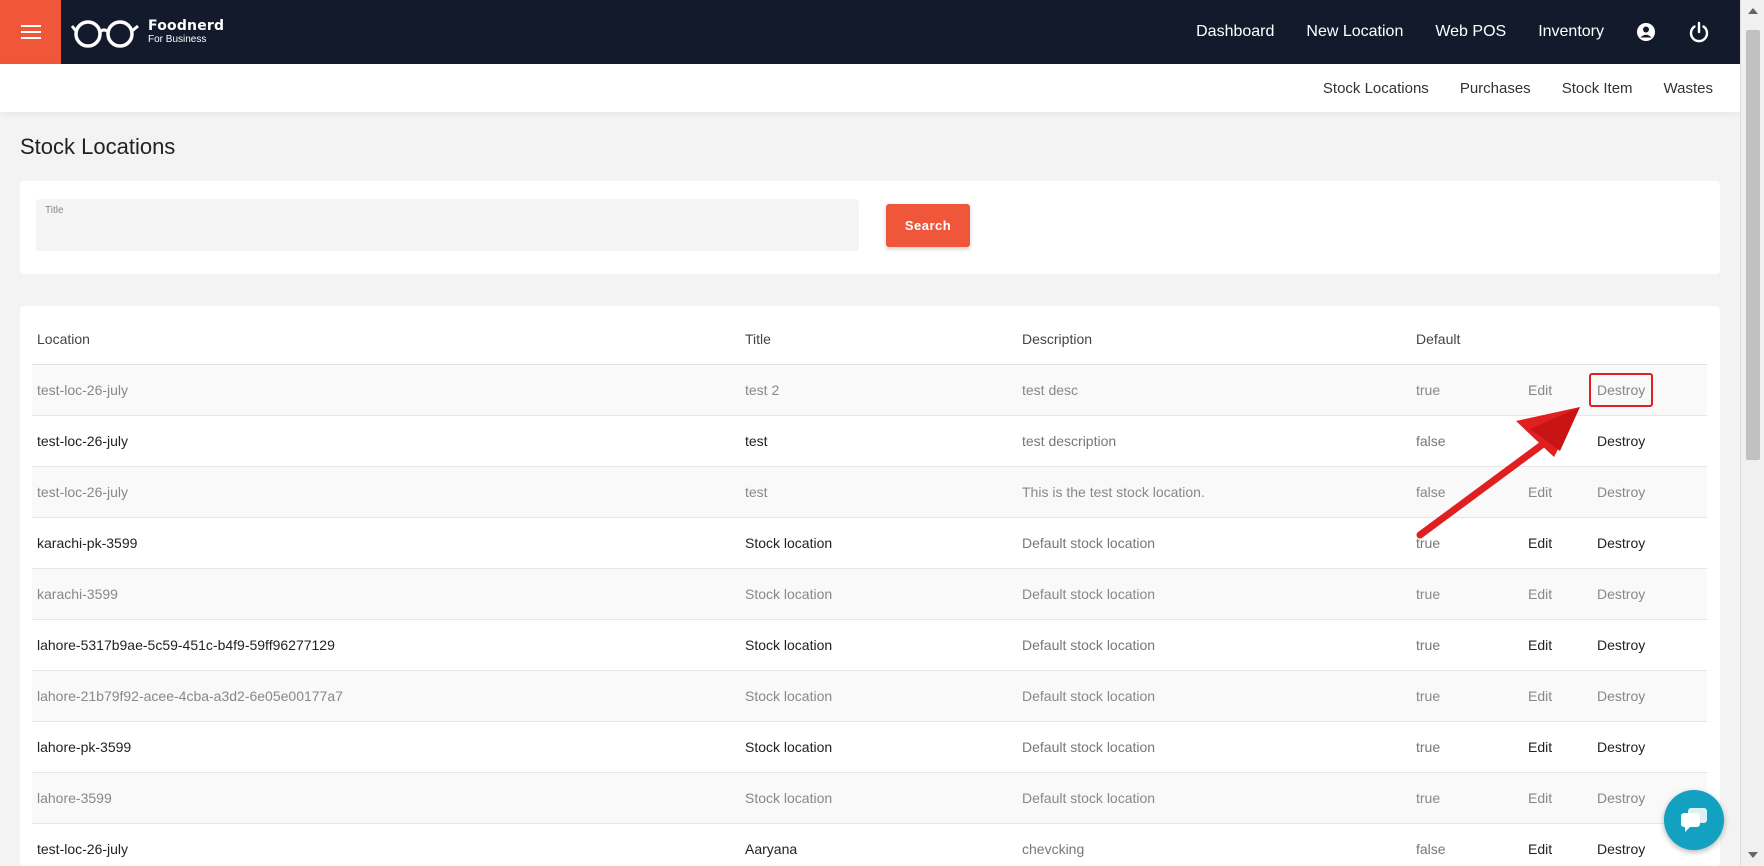 The image size is (1764, 866). What do you see at coordinates (1646, 32) in the screenshot?
I see `account-icon` at bounding box center [1646, 32].